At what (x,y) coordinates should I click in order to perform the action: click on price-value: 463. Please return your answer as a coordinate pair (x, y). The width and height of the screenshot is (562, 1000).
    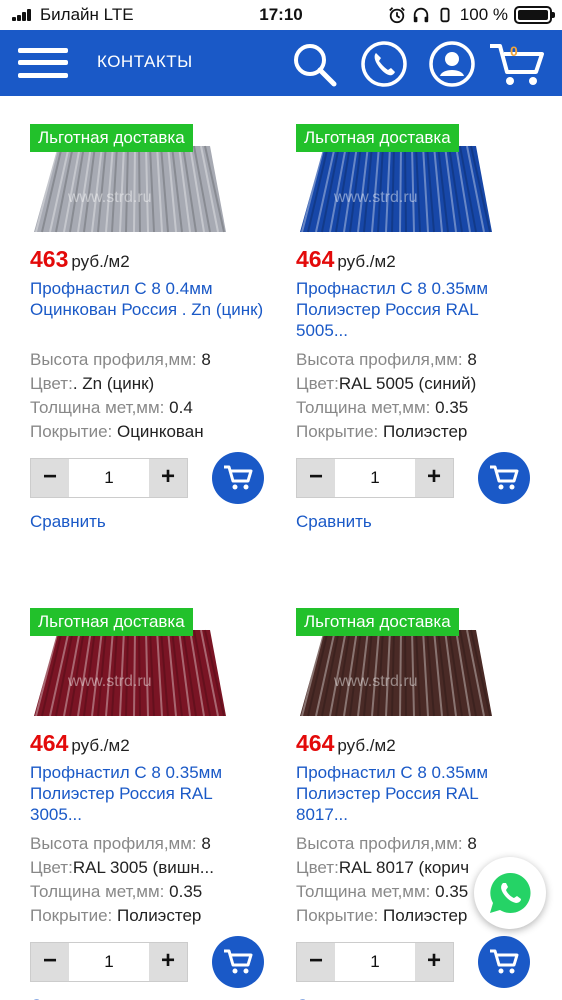
    Looking at the image, I should click on (49, 259).